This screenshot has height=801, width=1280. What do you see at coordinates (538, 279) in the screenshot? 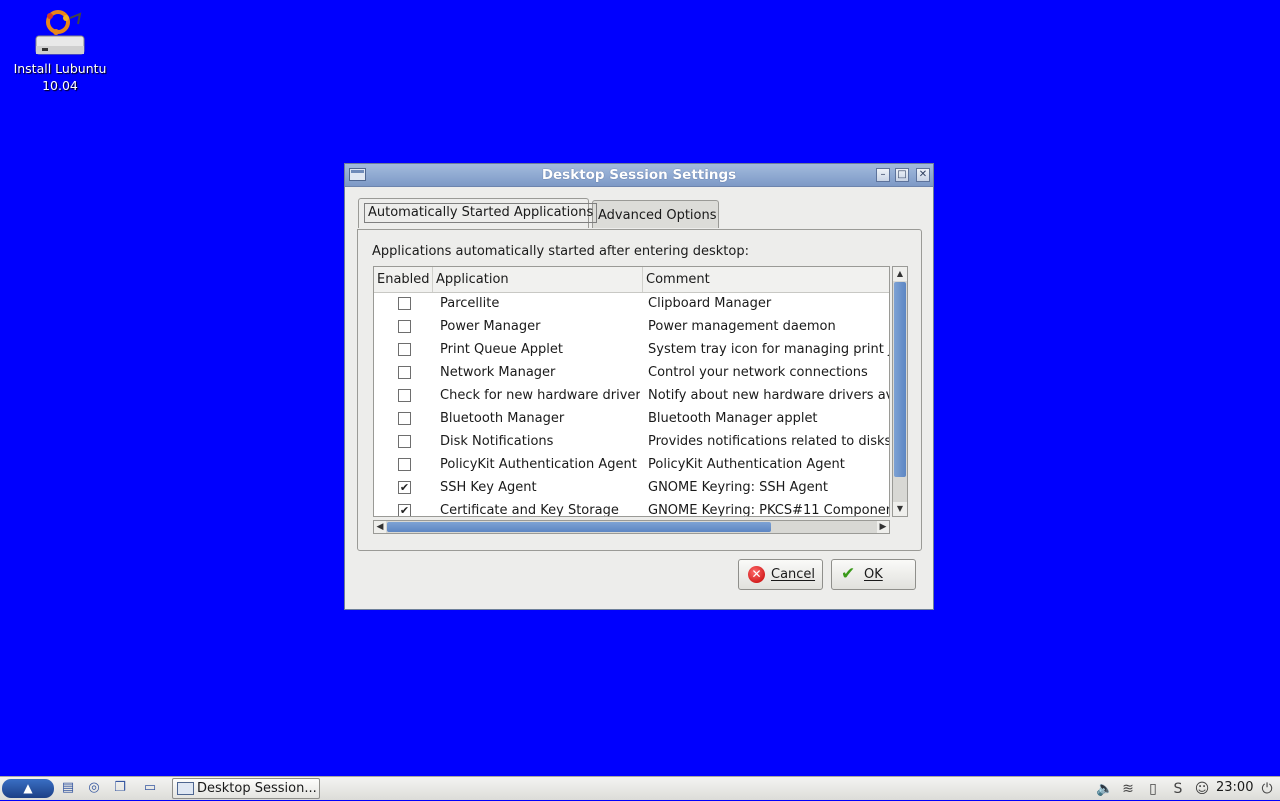
I see `column-header-application: Application` at bounding box center [538, 279].